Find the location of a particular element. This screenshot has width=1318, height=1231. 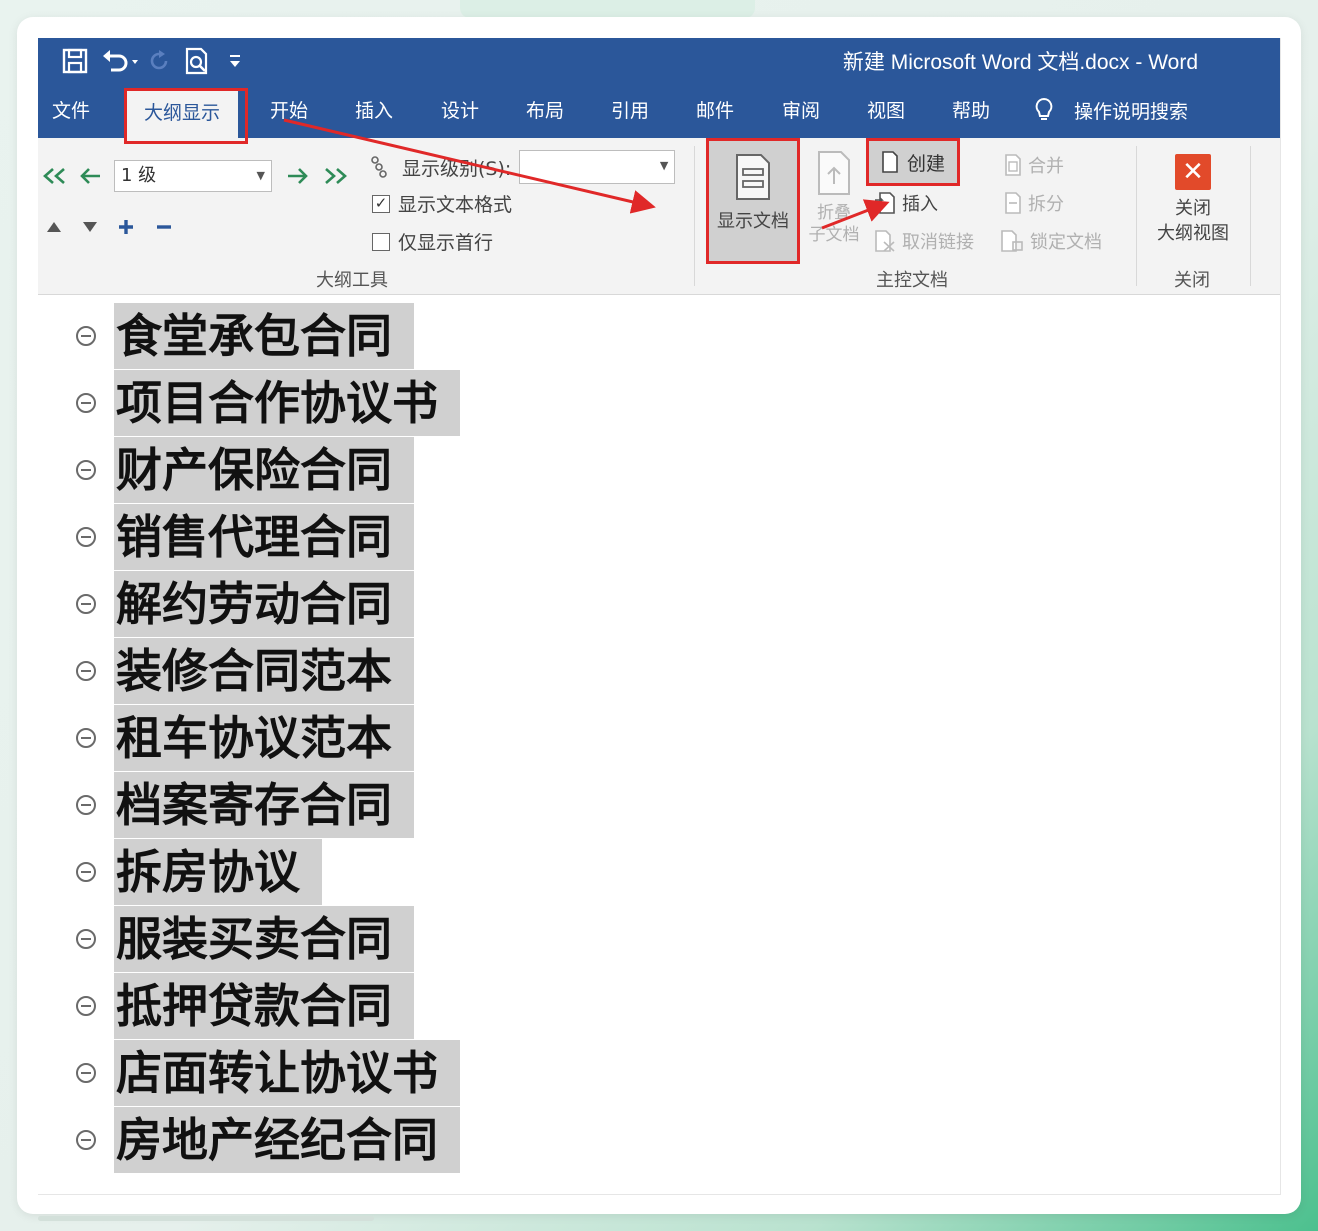

show-document-label: 显示文档 is located at coordinates (753, 221).